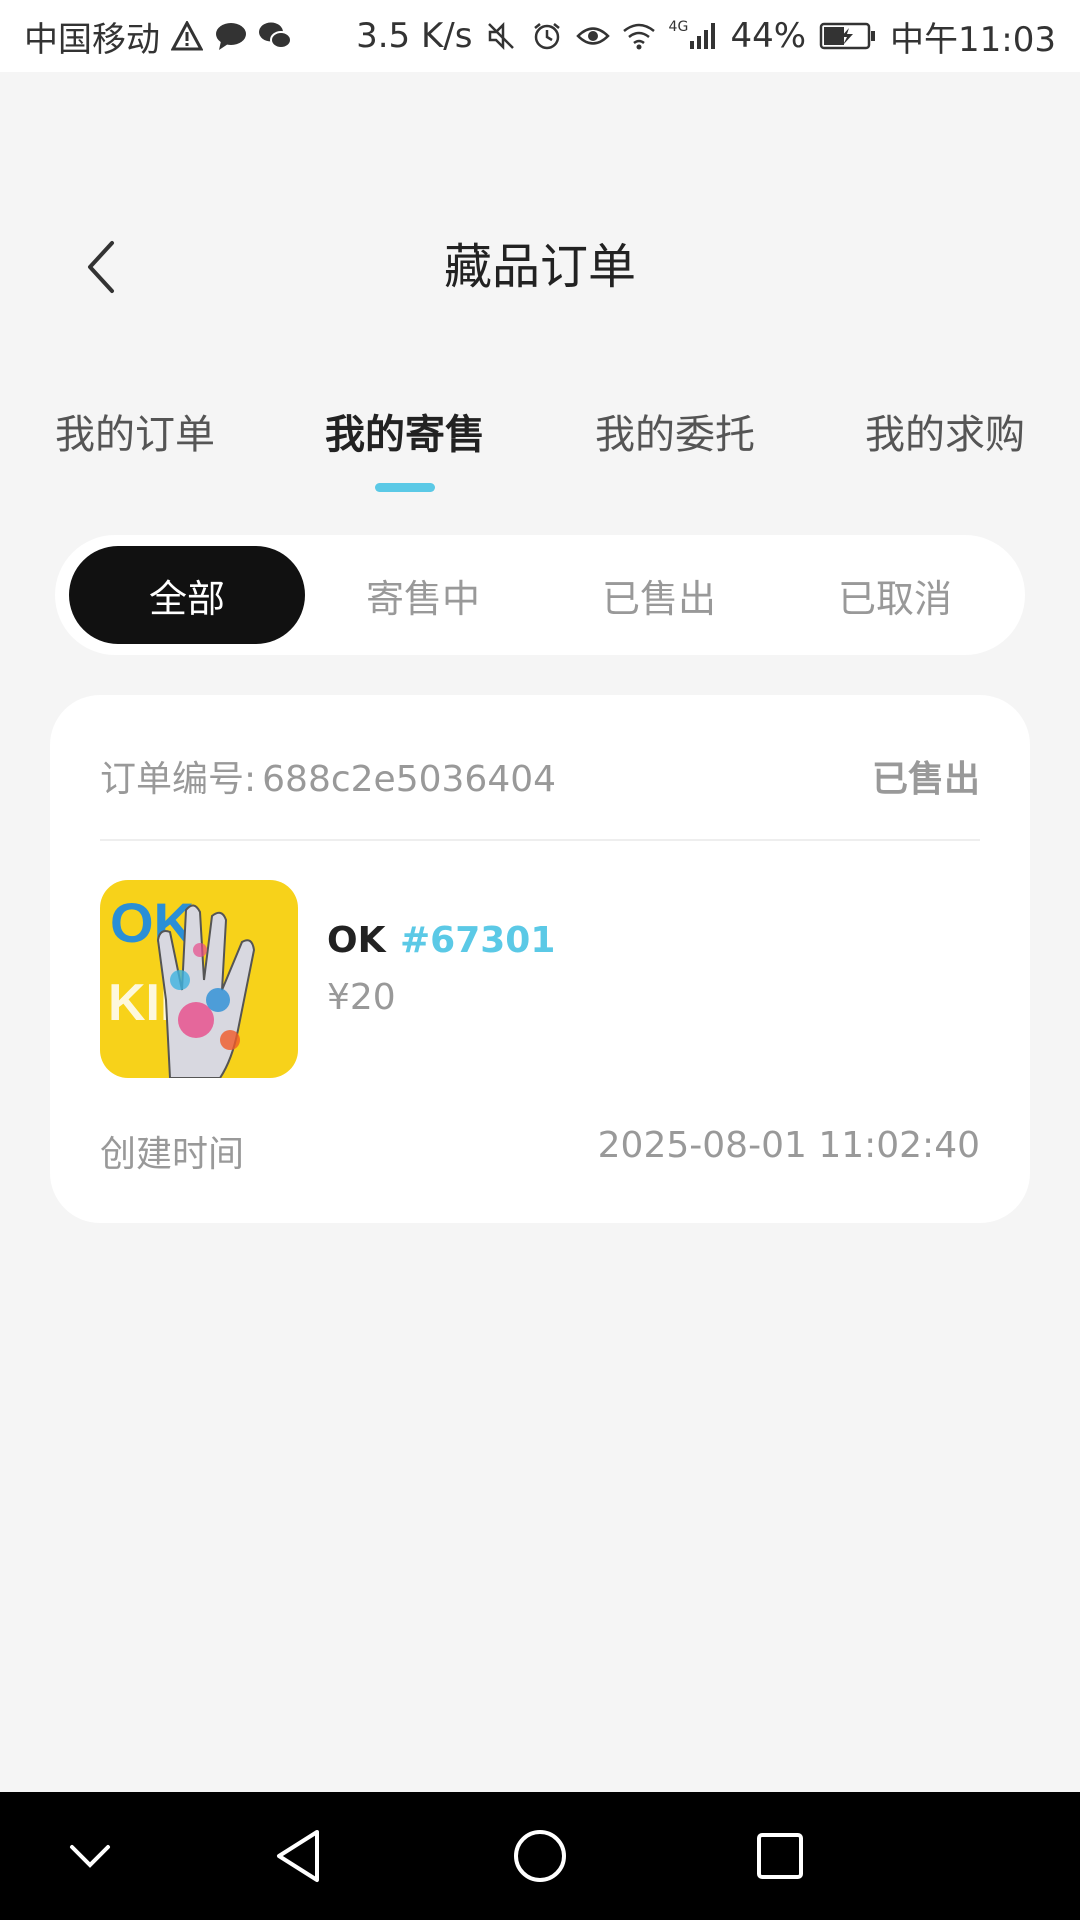 The height and width of the screenshot is (1920, 1080). I want to click on network-speed: 3.5 K/s, so click(414, 36).